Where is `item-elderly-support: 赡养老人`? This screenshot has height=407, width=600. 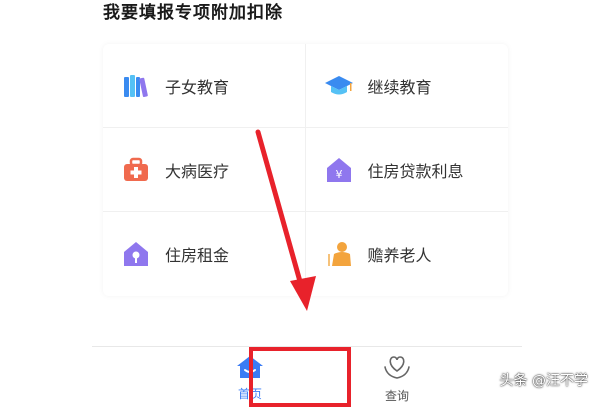
item-elderly-support: 赡养老人 is located at coordinates (407, 254).